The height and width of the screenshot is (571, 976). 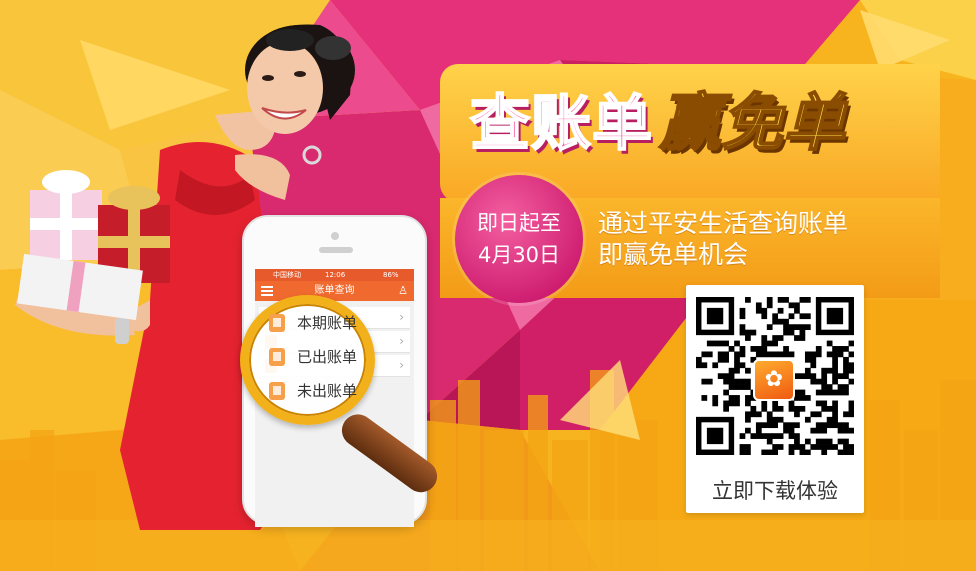 I want to click on menu-item-issued-bill: 已出账单, so click(x=326, y=357).